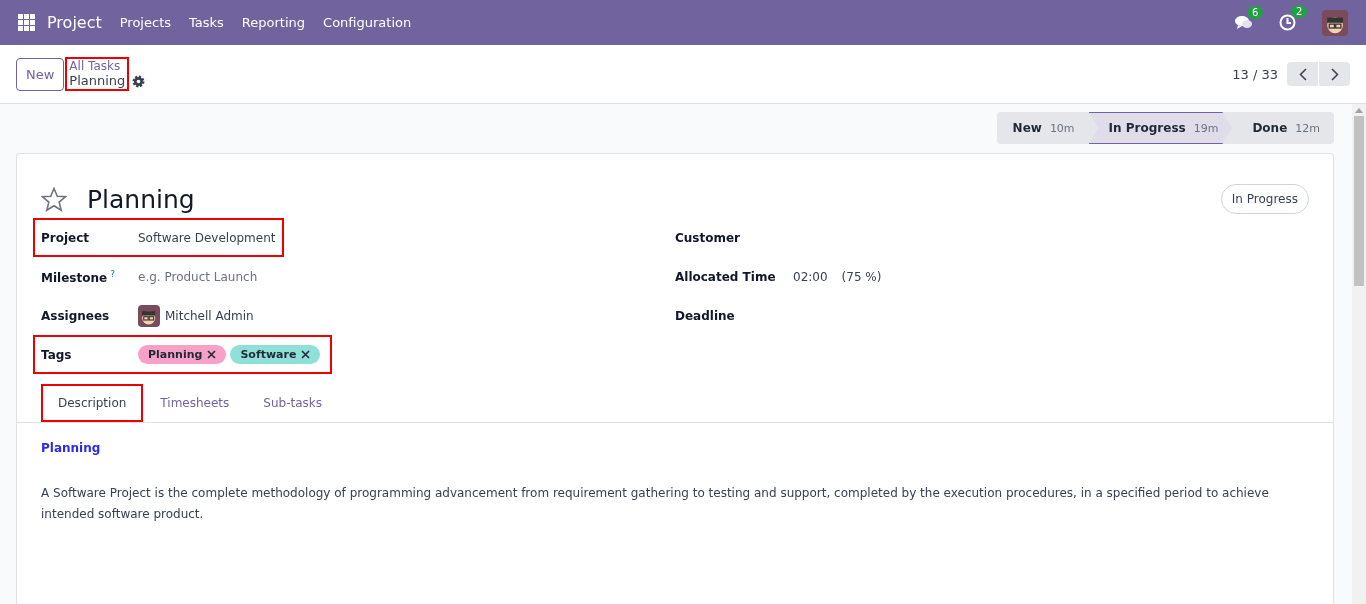 Image resolution: width=1366 pixels, height=604 pixels. Describe the element at coordinates (57, 354) in the screenshot. I see `field-label: Tags` at that location.